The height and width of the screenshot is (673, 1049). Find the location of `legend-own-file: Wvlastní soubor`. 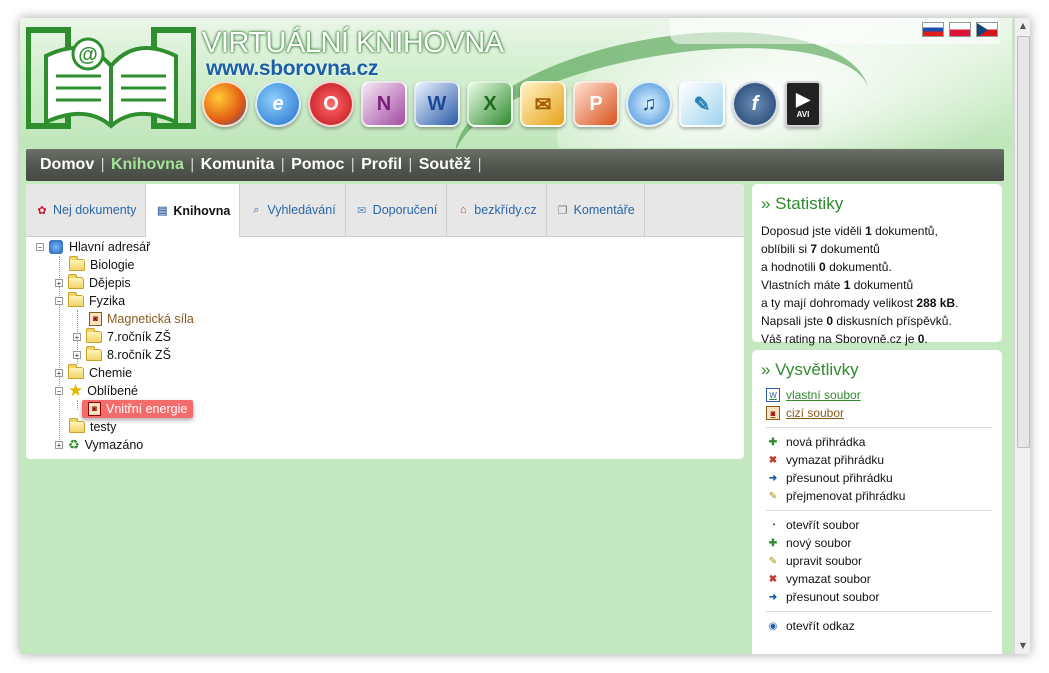

legend-own-file: Wvlastní soubor is located at coordinates (879, 395).